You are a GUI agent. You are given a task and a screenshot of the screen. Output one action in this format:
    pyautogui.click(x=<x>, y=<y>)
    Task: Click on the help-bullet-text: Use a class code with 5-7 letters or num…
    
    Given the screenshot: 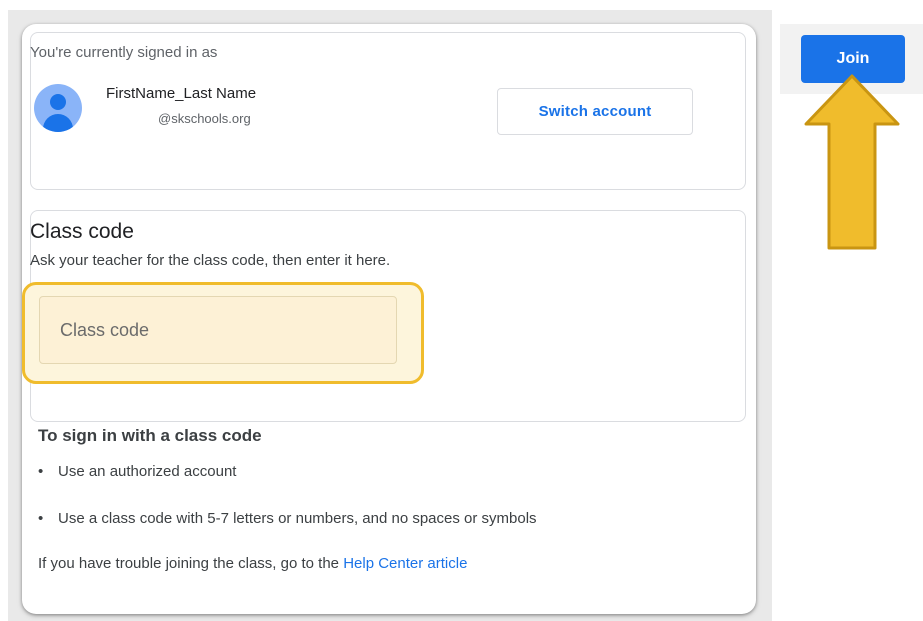 What is the action you would take?
    pyautogui.click(x=297, y=518)
    